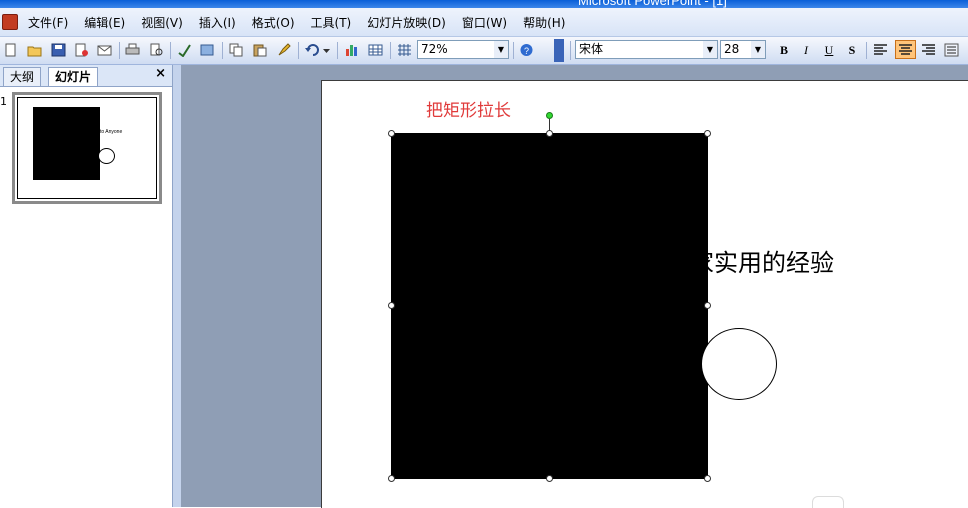  I want to click on window-title: Microsoft PowerPoint - [1], so click(652, 4).